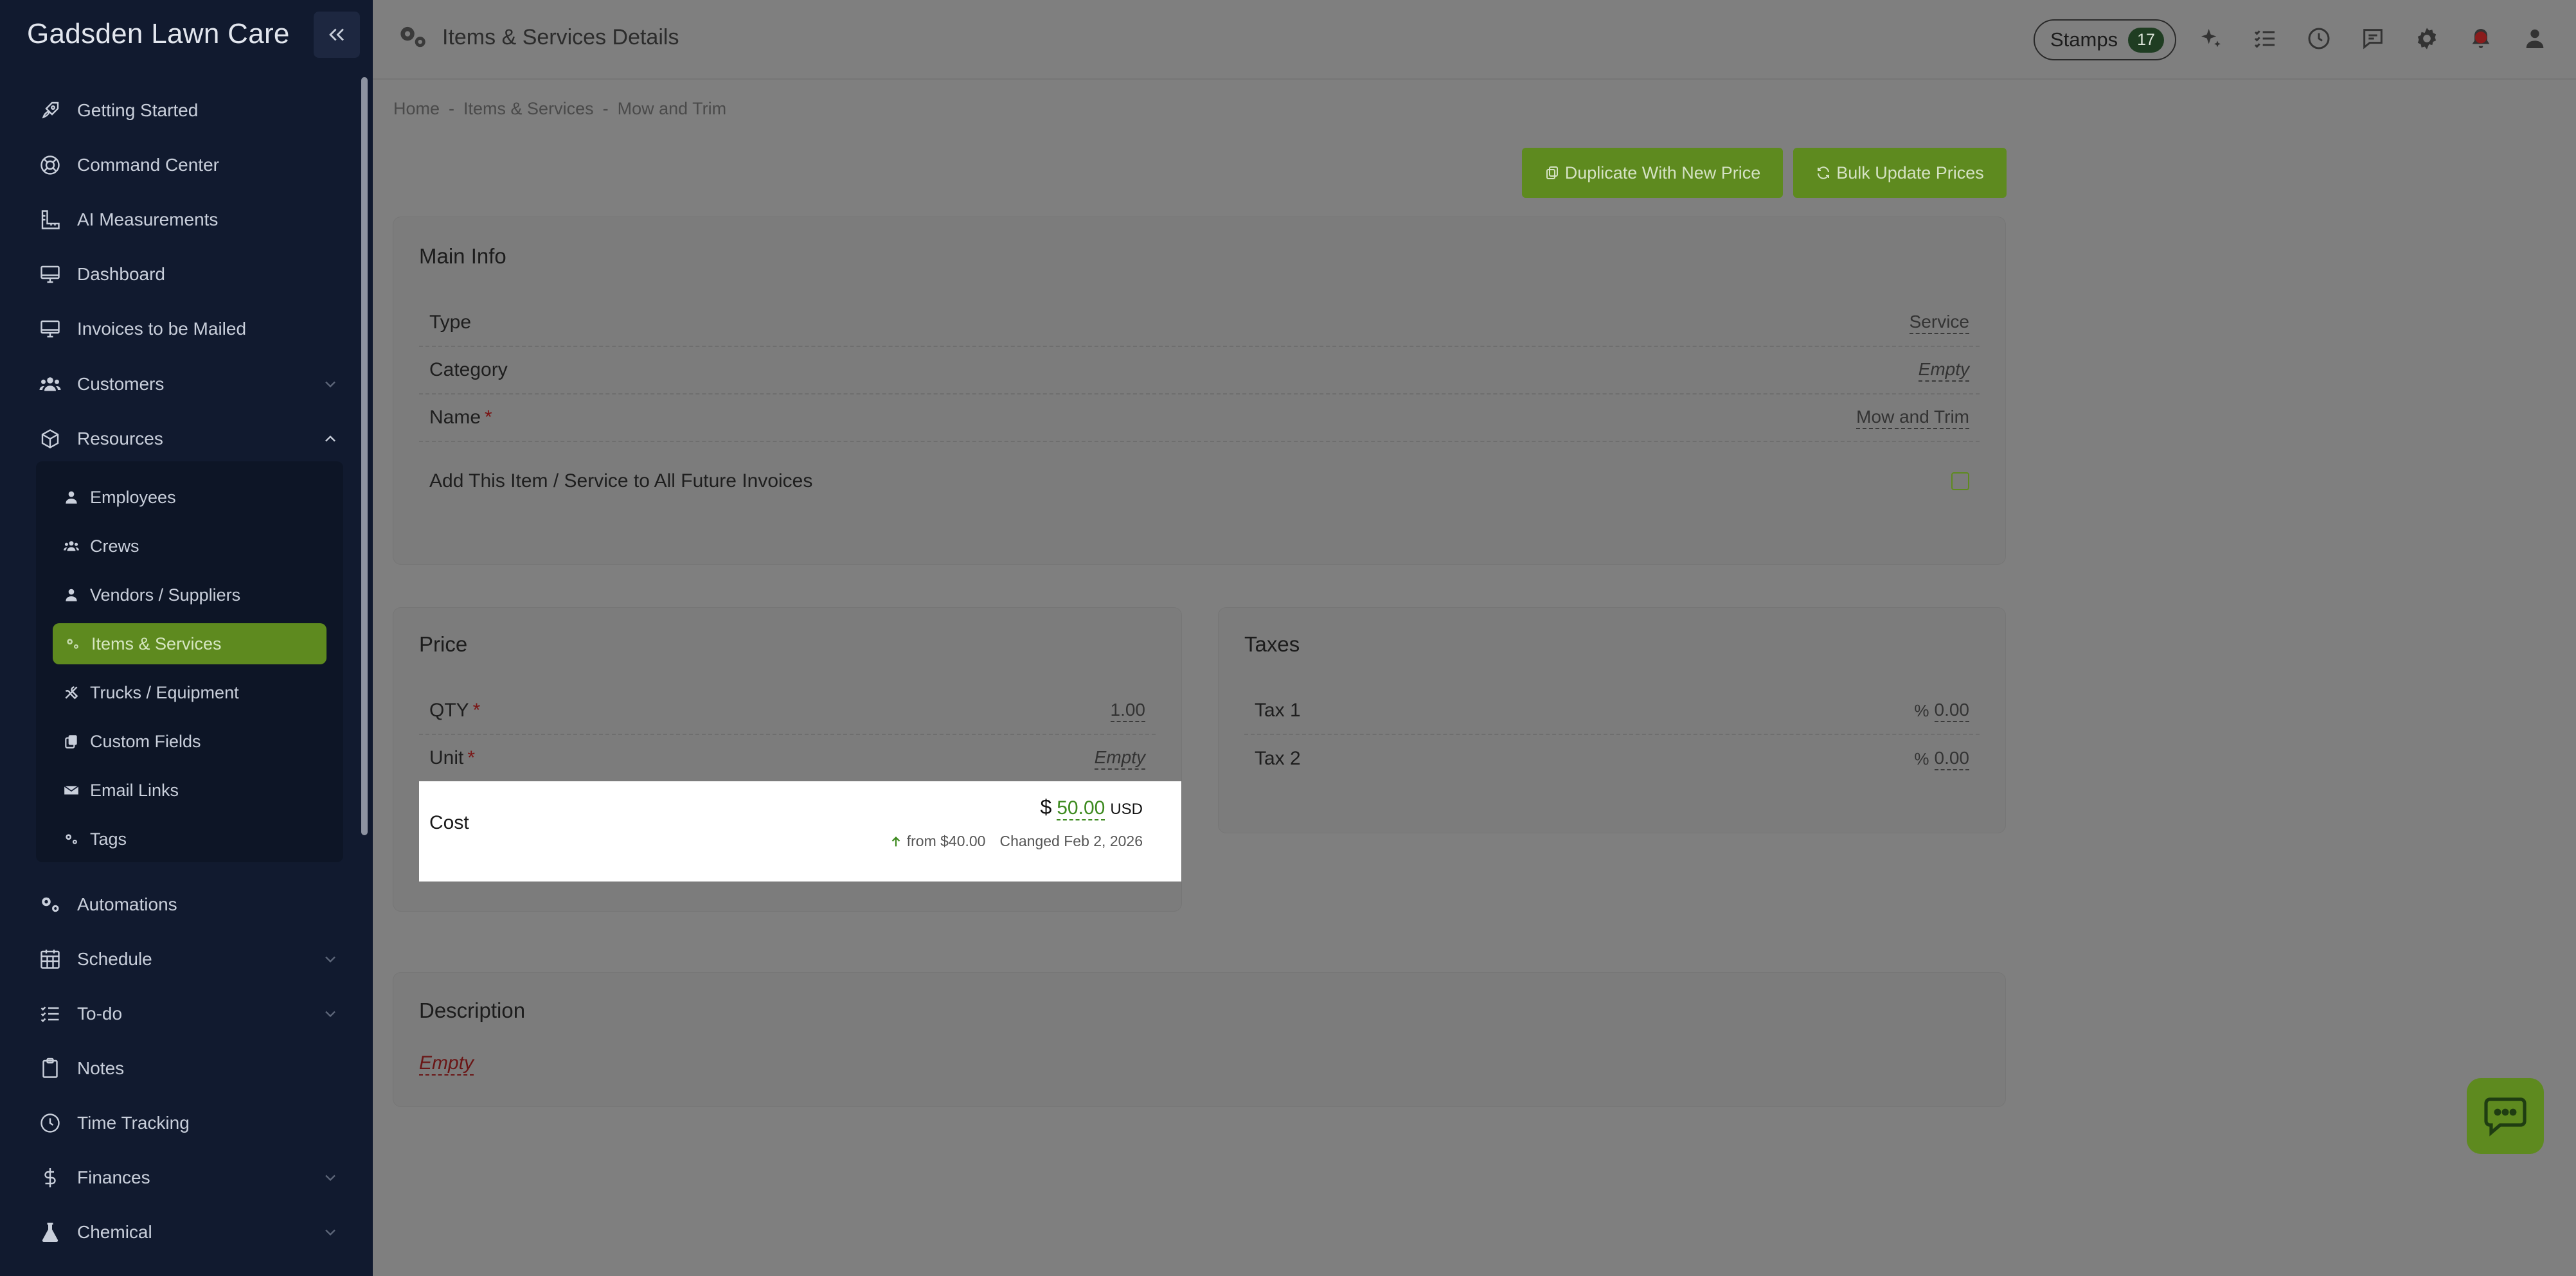  I want to click on brand-name: Gadsden Lawn Care, so click(158, 34).